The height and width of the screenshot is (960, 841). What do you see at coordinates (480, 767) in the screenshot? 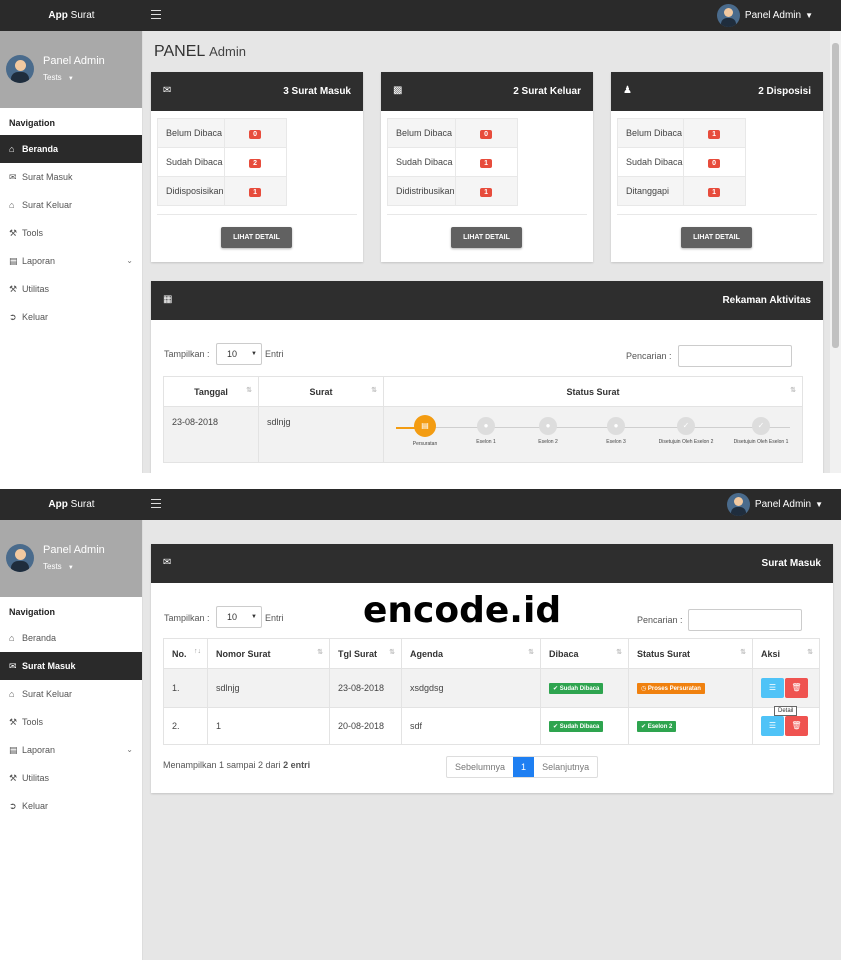
I see `prev-page-button: Sebelumnya` at bounding box center [480, 767].